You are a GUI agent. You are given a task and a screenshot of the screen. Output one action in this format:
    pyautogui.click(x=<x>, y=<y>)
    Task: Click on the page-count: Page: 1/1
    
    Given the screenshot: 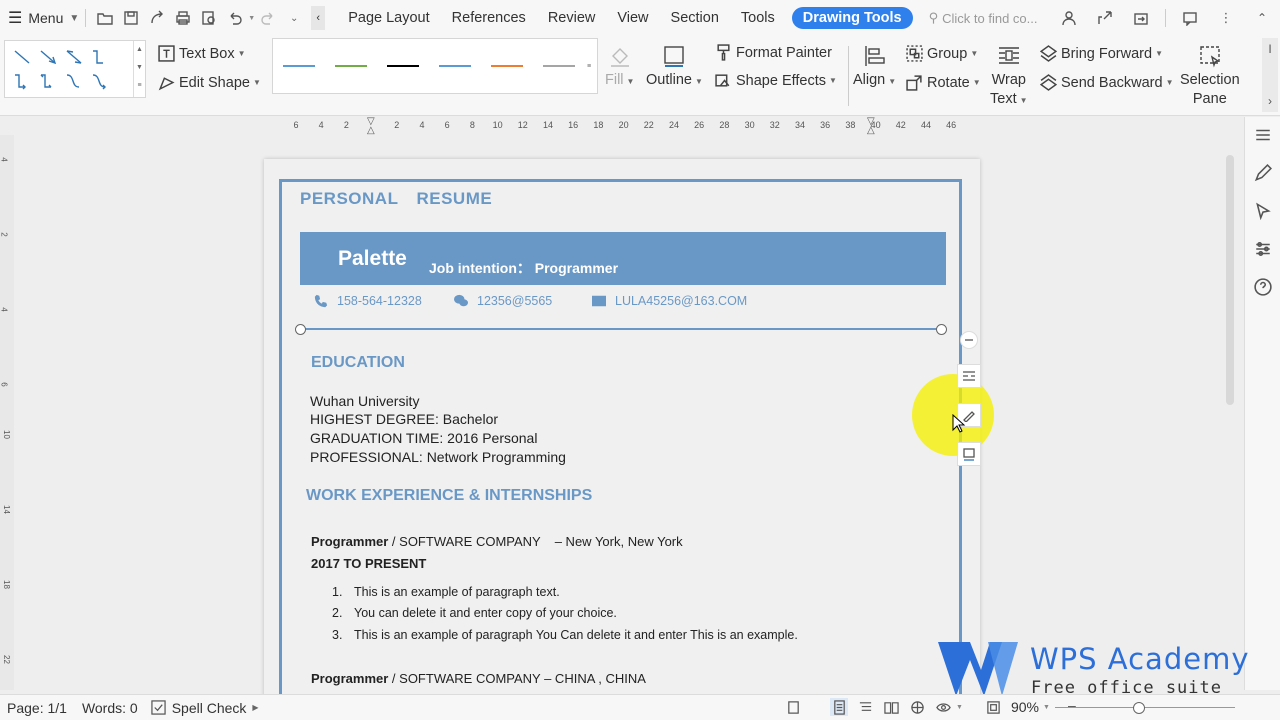 What is the action you would take?
    pyautogui.click(x=37, y=708)
    